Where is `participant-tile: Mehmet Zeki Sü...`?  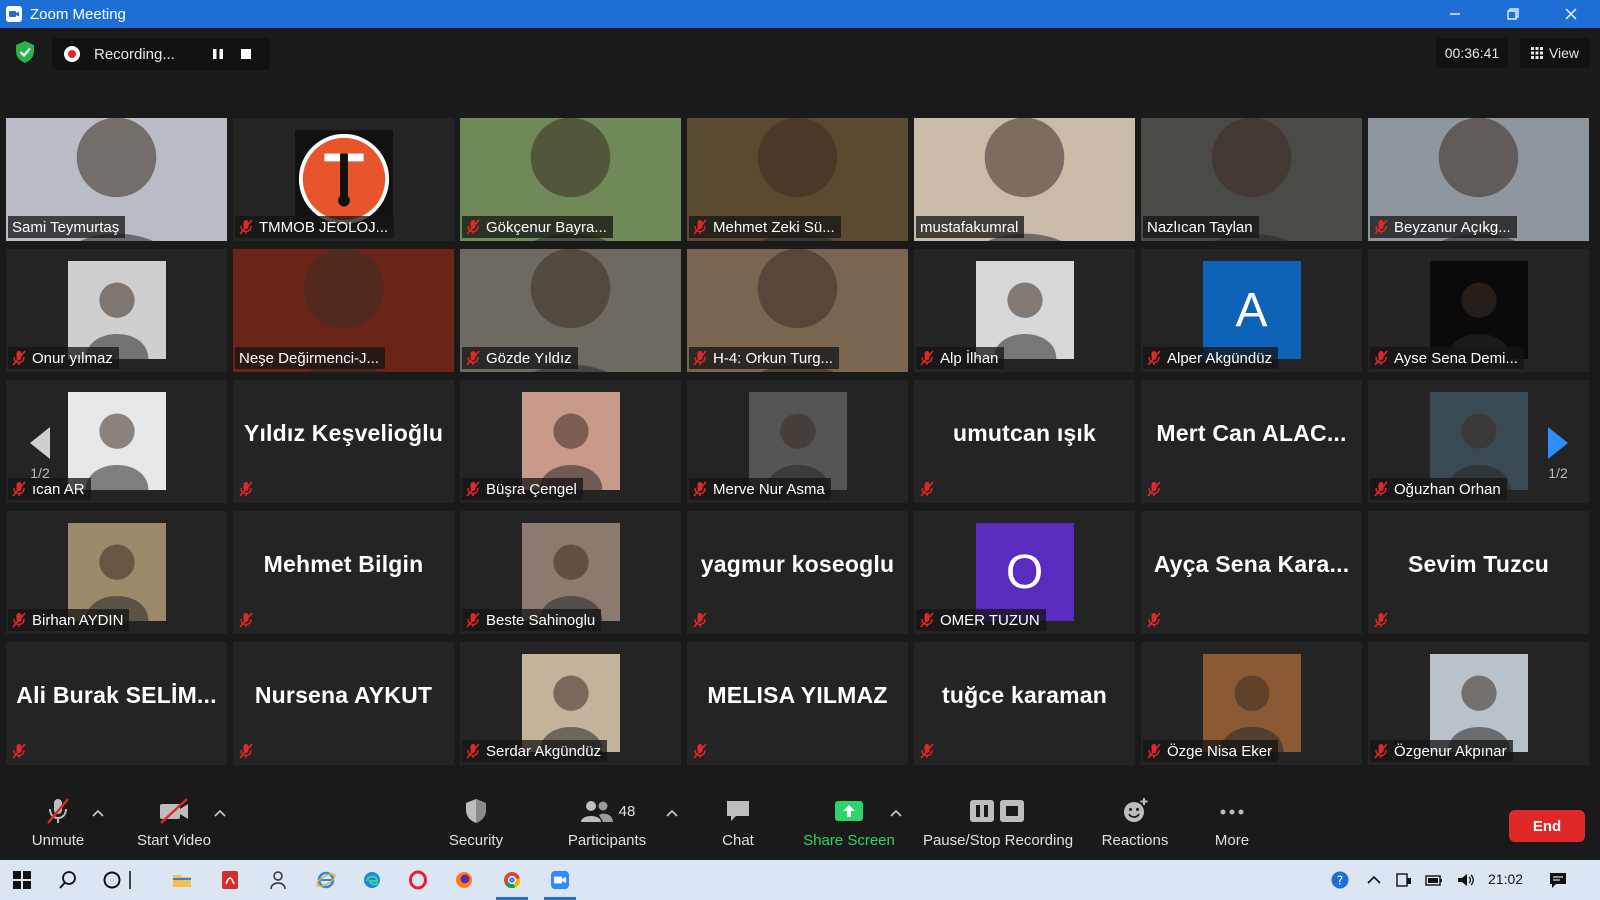 participant-tile: Mehmet Zeki Sü... is located at coordinates (797, 179).